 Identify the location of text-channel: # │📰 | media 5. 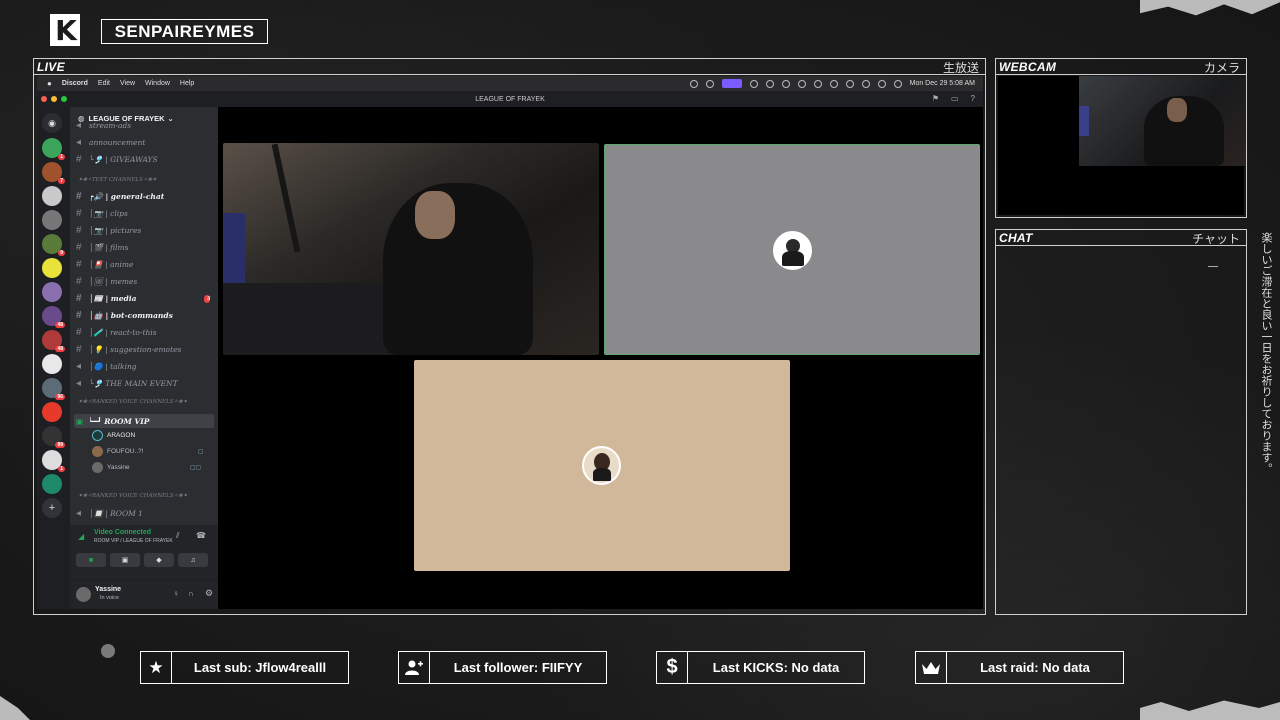
(143, 298).